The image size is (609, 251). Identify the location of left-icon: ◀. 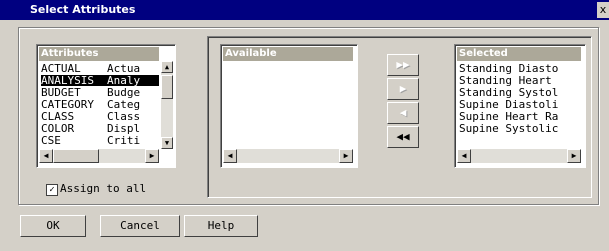
(403, 112).